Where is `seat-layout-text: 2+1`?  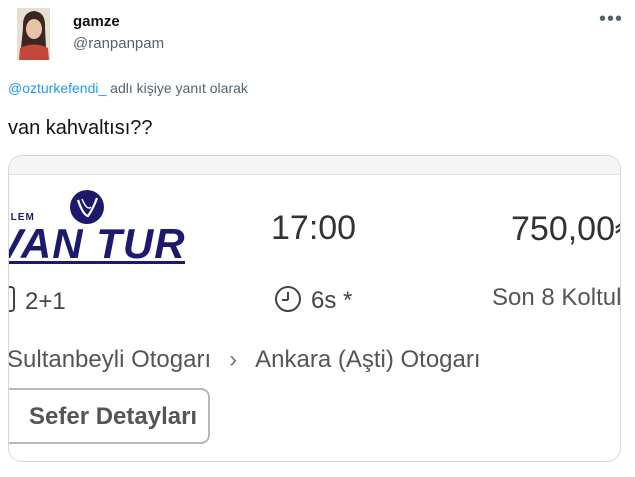 seat-layout-text: 2+1 is located at coordinates (45, 301).